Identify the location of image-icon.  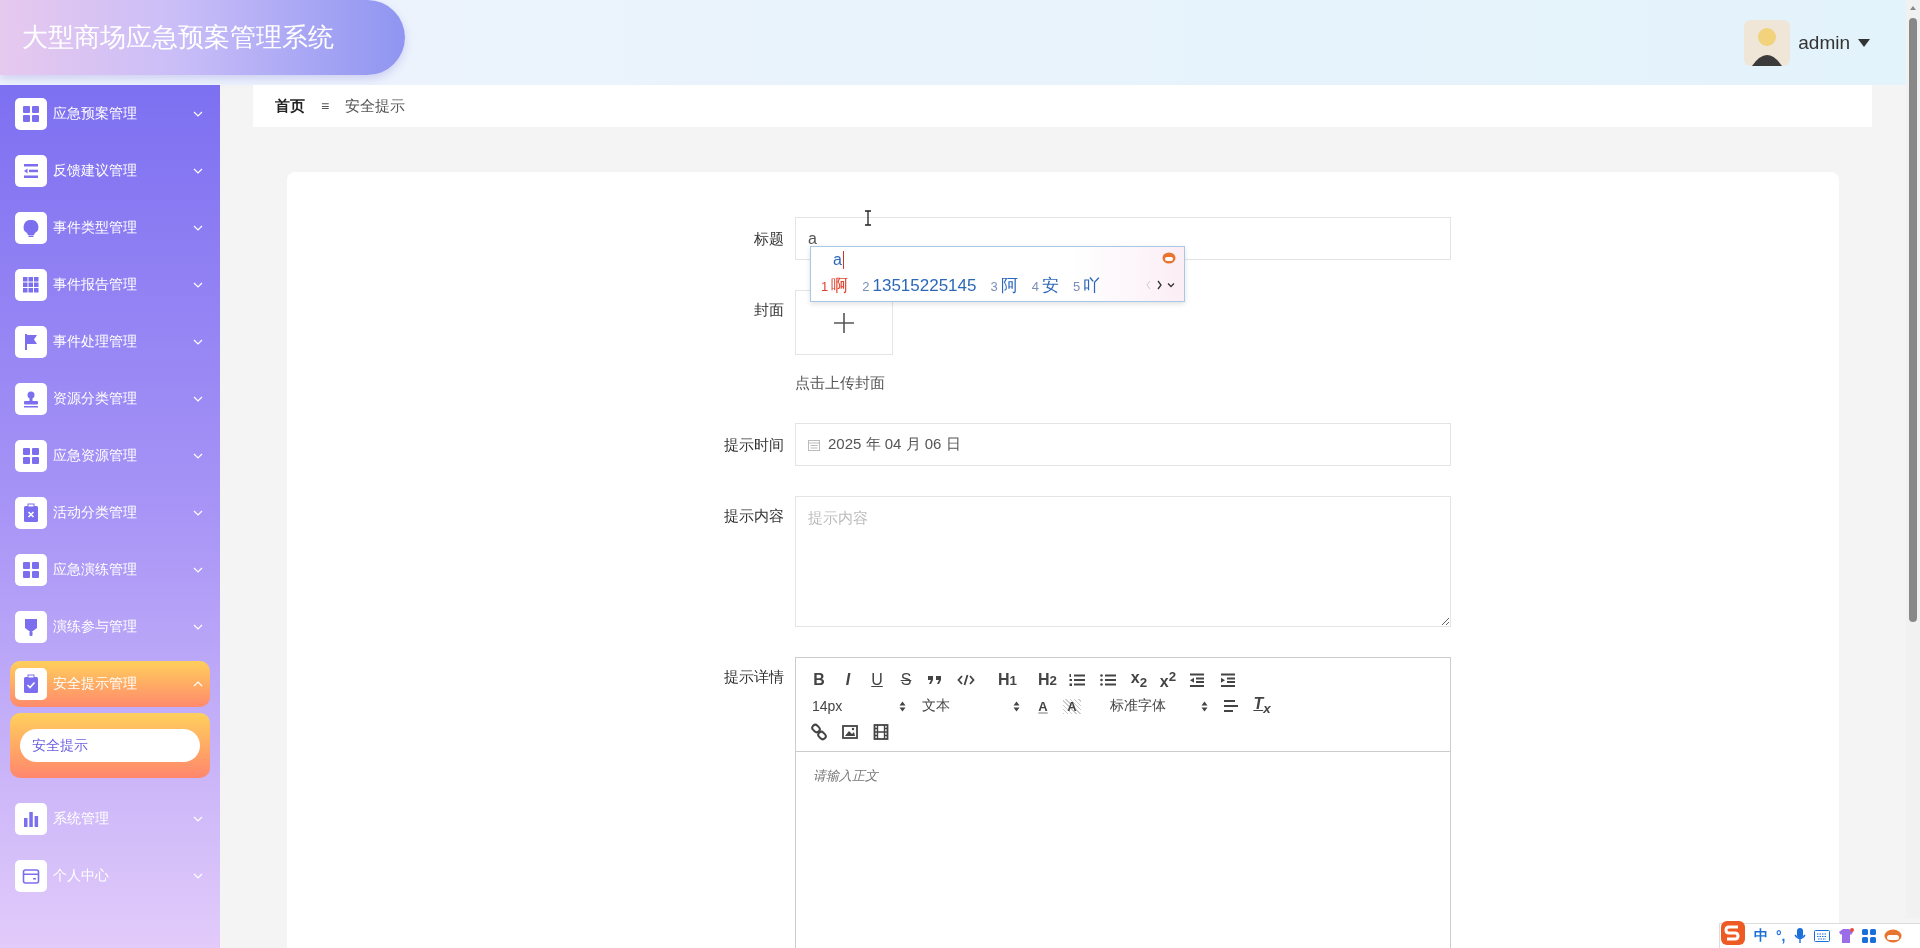
(850, 732).